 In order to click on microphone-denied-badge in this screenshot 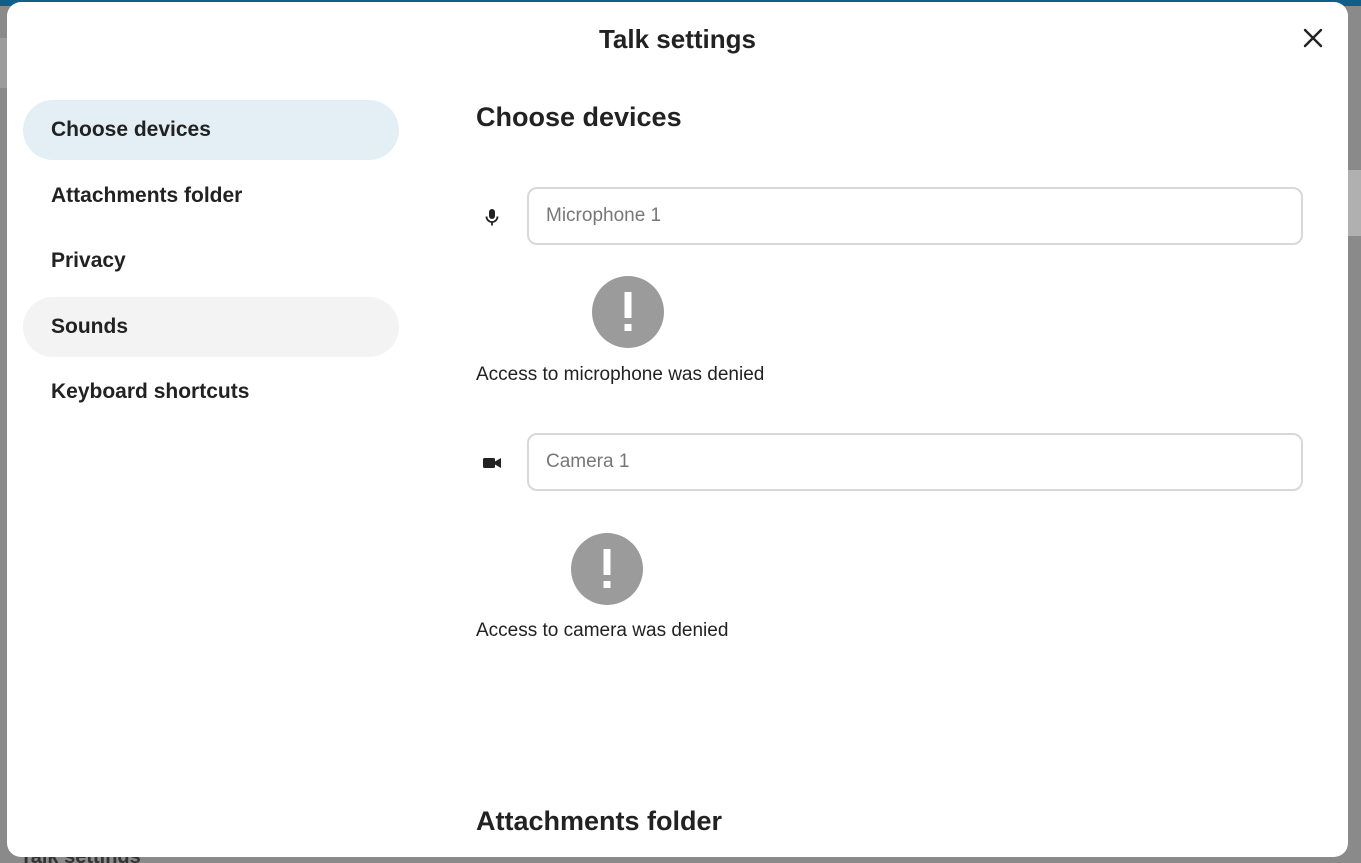, I will do `click(628, 312)`.